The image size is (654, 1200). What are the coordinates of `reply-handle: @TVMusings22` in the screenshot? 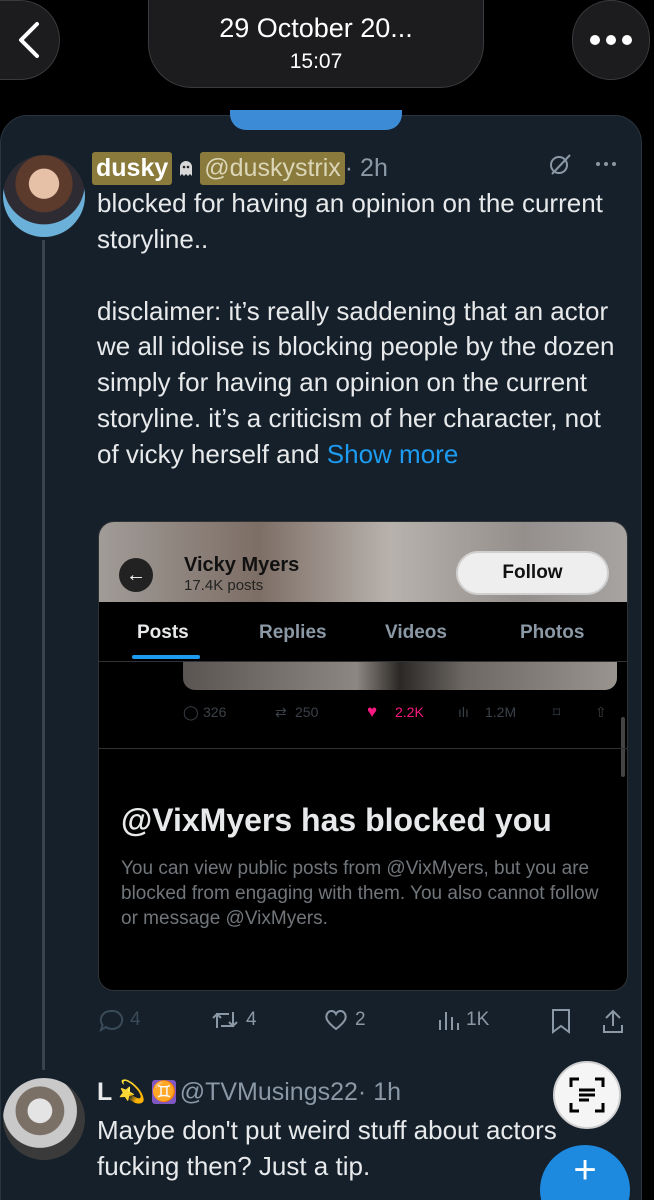 It's located at (269, 1092).